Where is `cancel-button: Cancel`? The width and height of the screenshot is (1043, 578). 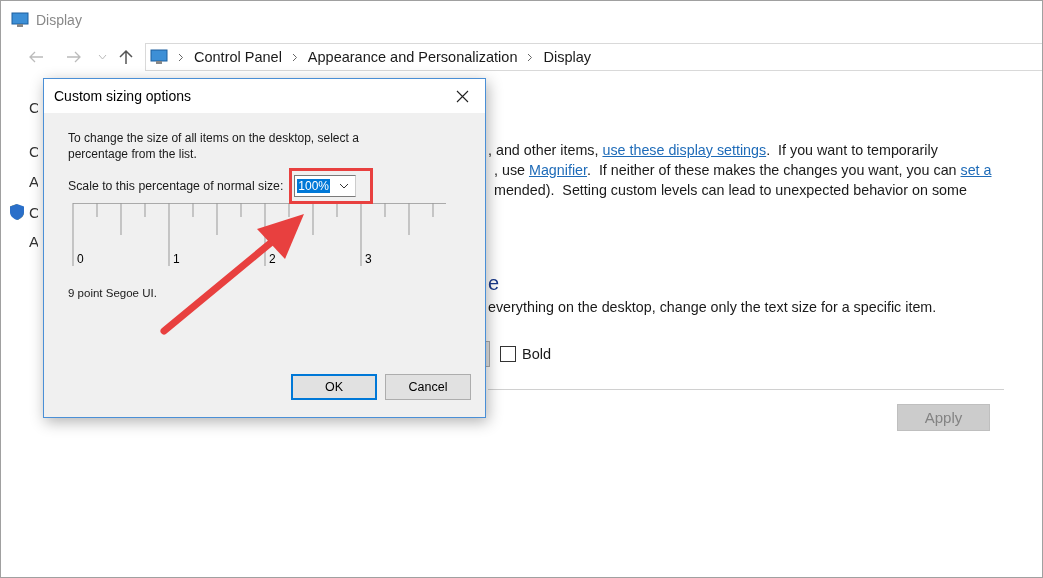 cancel-button: Cancel is located at coordinates (428, 387).